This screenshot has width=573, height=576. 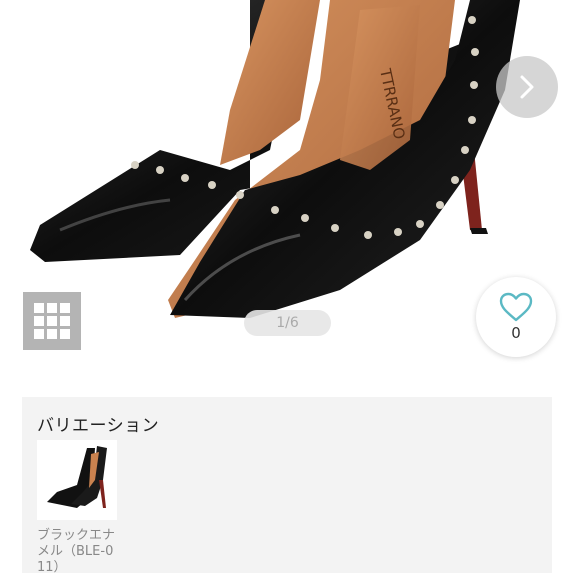 I want to click on next-image-button, so click(x=527, y=87).